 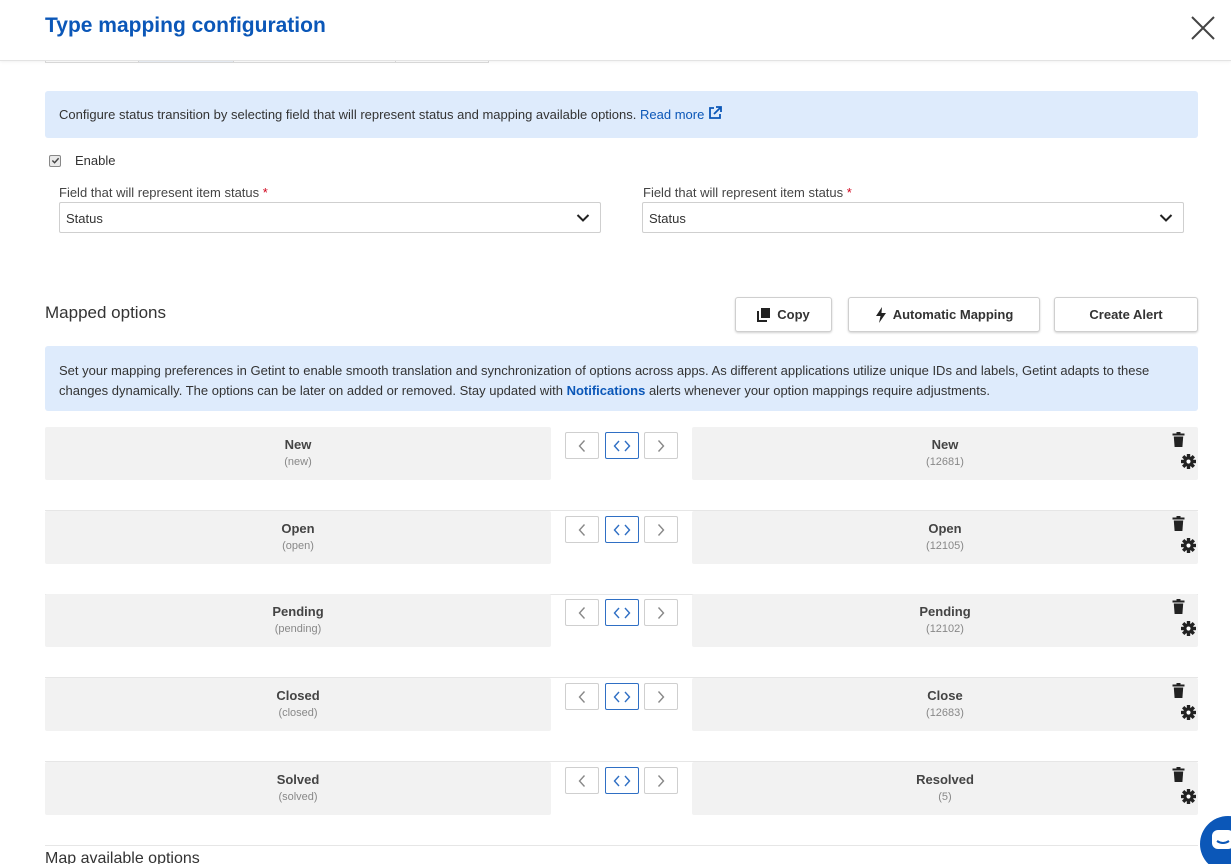 I want to click on external-link-icon, so click(x=715, y=113).